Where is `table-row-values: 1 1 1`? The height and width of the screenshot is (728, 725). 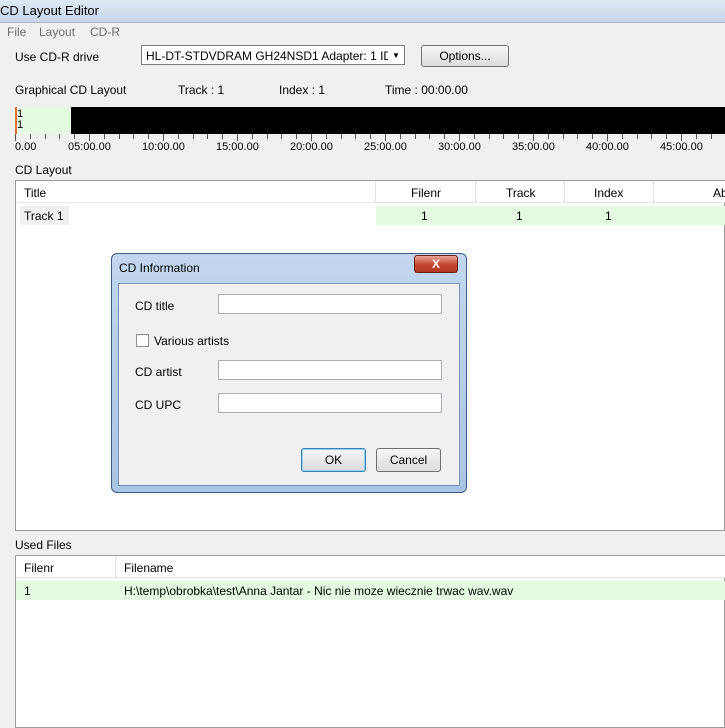 table-row-values: 1 1 1 is located at coordinates (550, 215).